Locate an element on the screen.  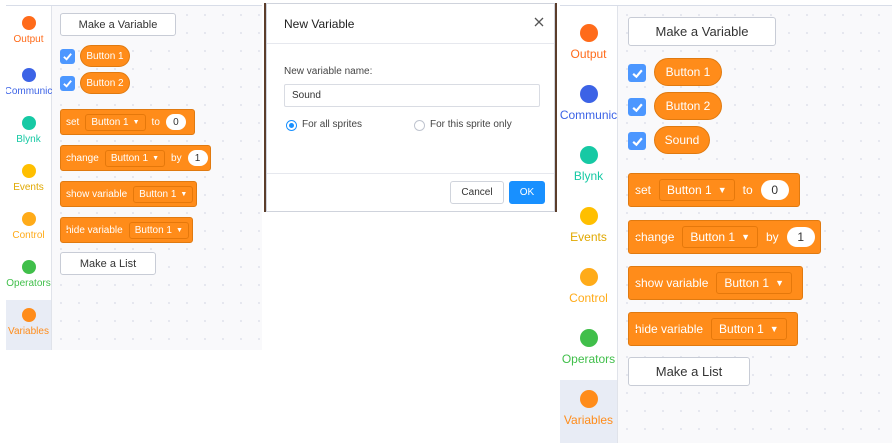
variable-name-input is located at coordinates (412, 95).